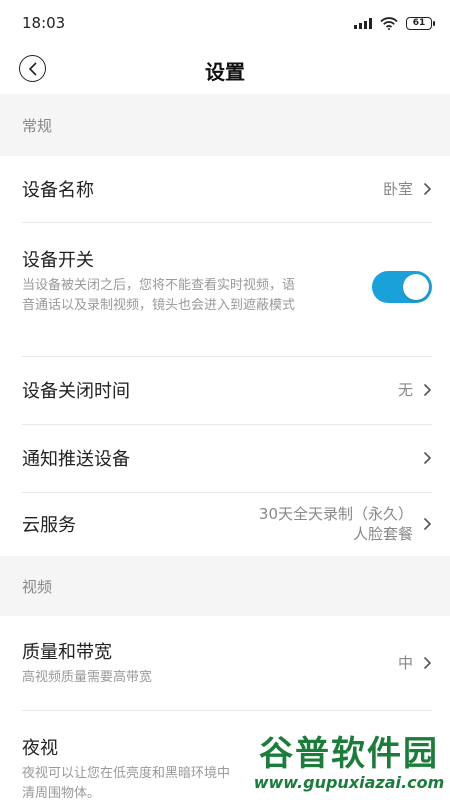 The height and width of the screenshot is (800, 450). I want to click on cloud-plan: 30天全天录制（永久）, so click(335, 514).